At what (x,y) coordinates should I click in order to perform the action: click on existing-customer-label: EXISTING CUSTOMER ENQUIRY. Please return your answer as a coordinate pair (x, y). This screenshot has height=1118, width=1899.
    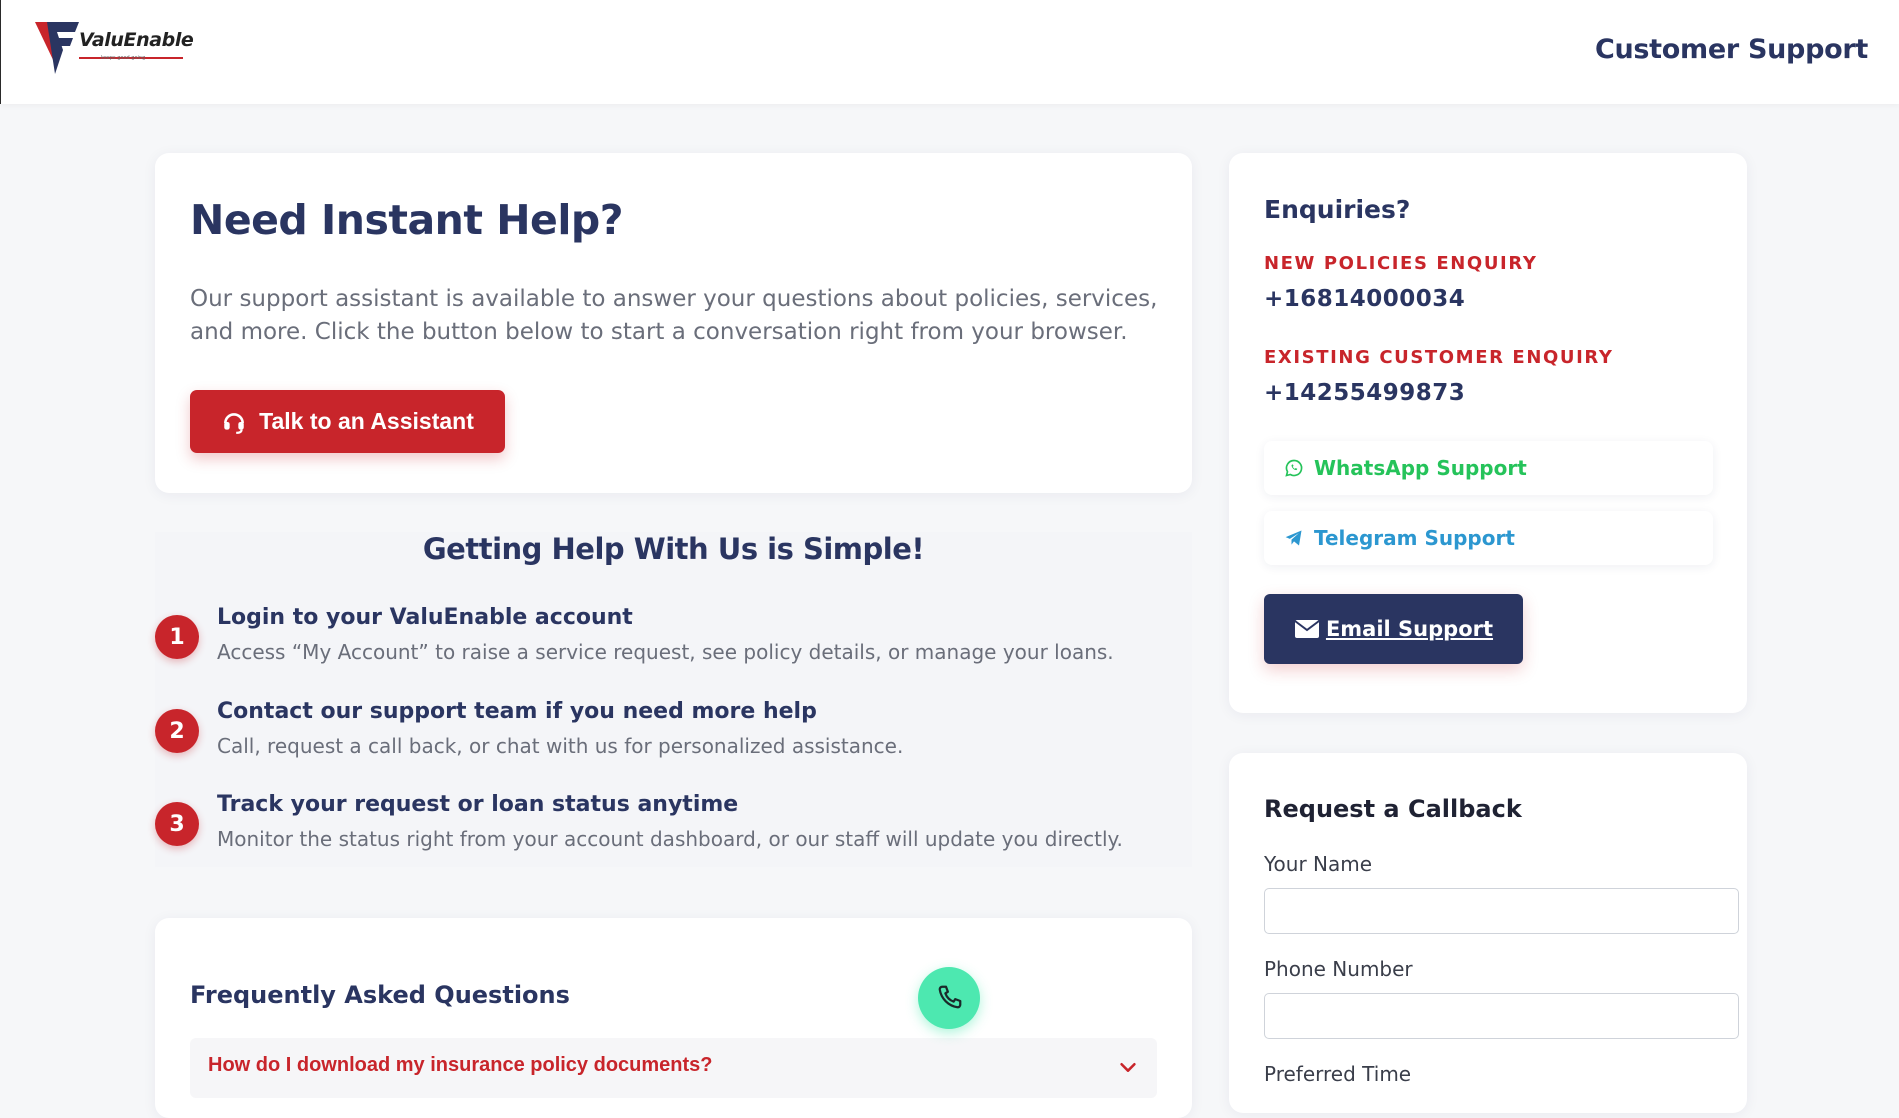
    Looking at the image, I should click on (1439, 357).